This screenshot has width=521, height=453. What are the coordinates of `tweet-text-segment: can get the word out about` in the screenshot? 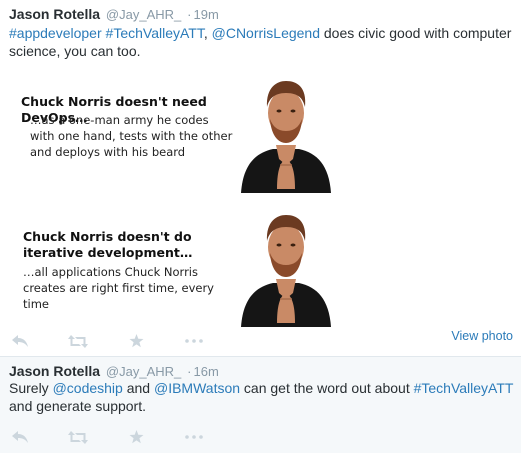 It's located at (327, 388).